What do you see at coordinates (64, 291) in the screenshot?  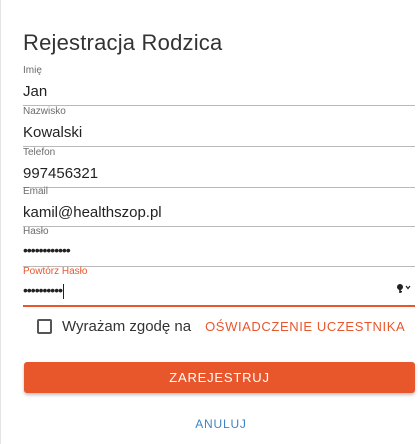 I see `text-caret` at bounding box center [64, 291].